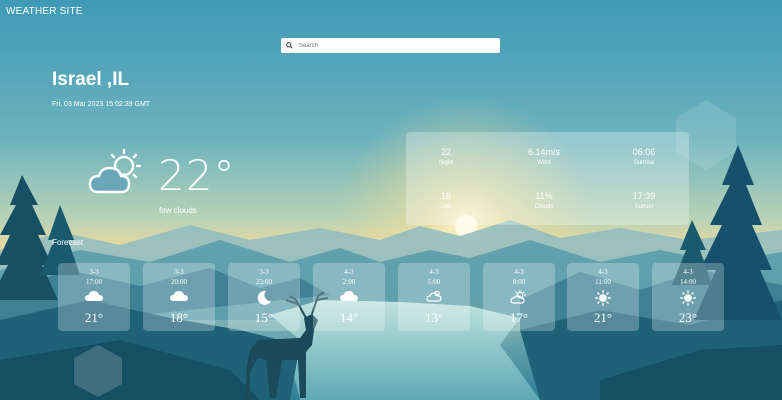  Describe the element at coordinates (688, 282) in the screenshot. I see `forecast-time: 14:00` at that location.